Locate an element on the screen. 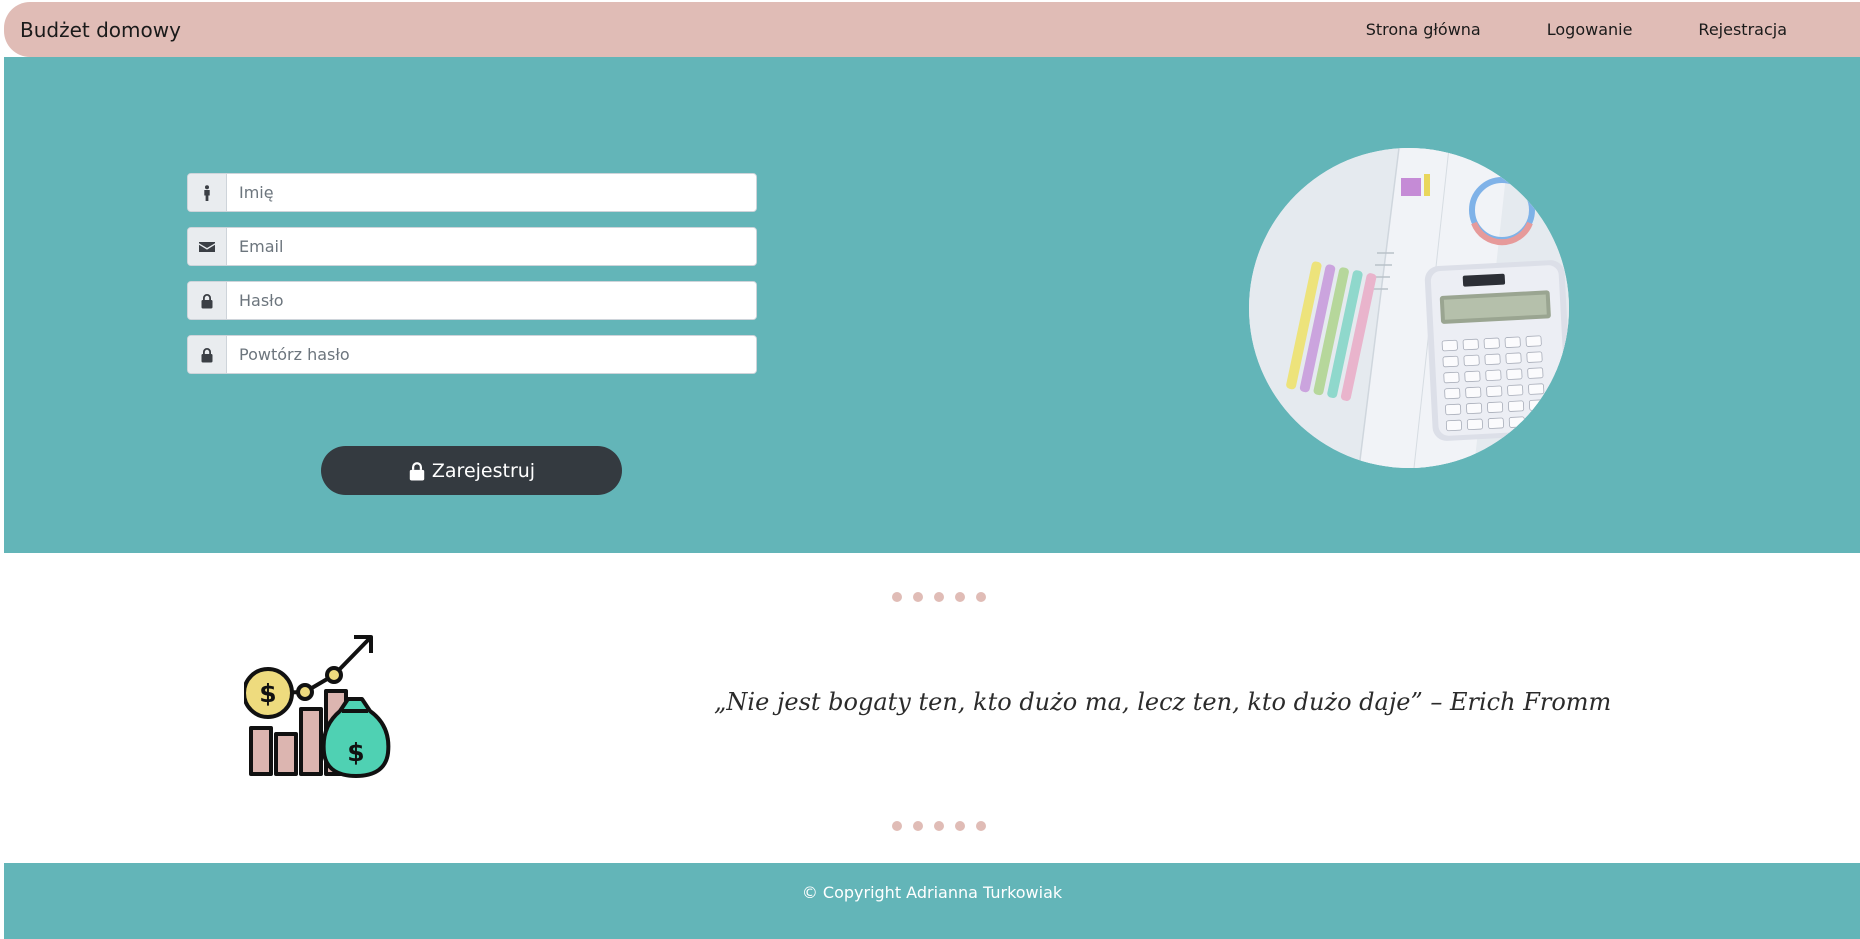 The width and height of the screenshot is (1860, 939). money-growth-icon: $ $ is located at coordinates (317, 706).